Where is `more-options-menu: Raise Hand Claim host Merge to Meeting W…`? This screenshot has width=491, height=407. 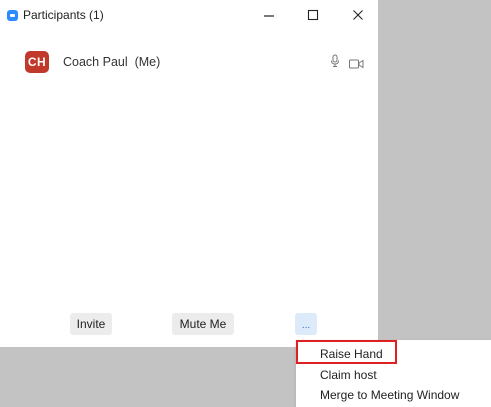 more-options-menu: Raise Hand Claim host Merge to Meeting W… is located at coordinates (393, 373).